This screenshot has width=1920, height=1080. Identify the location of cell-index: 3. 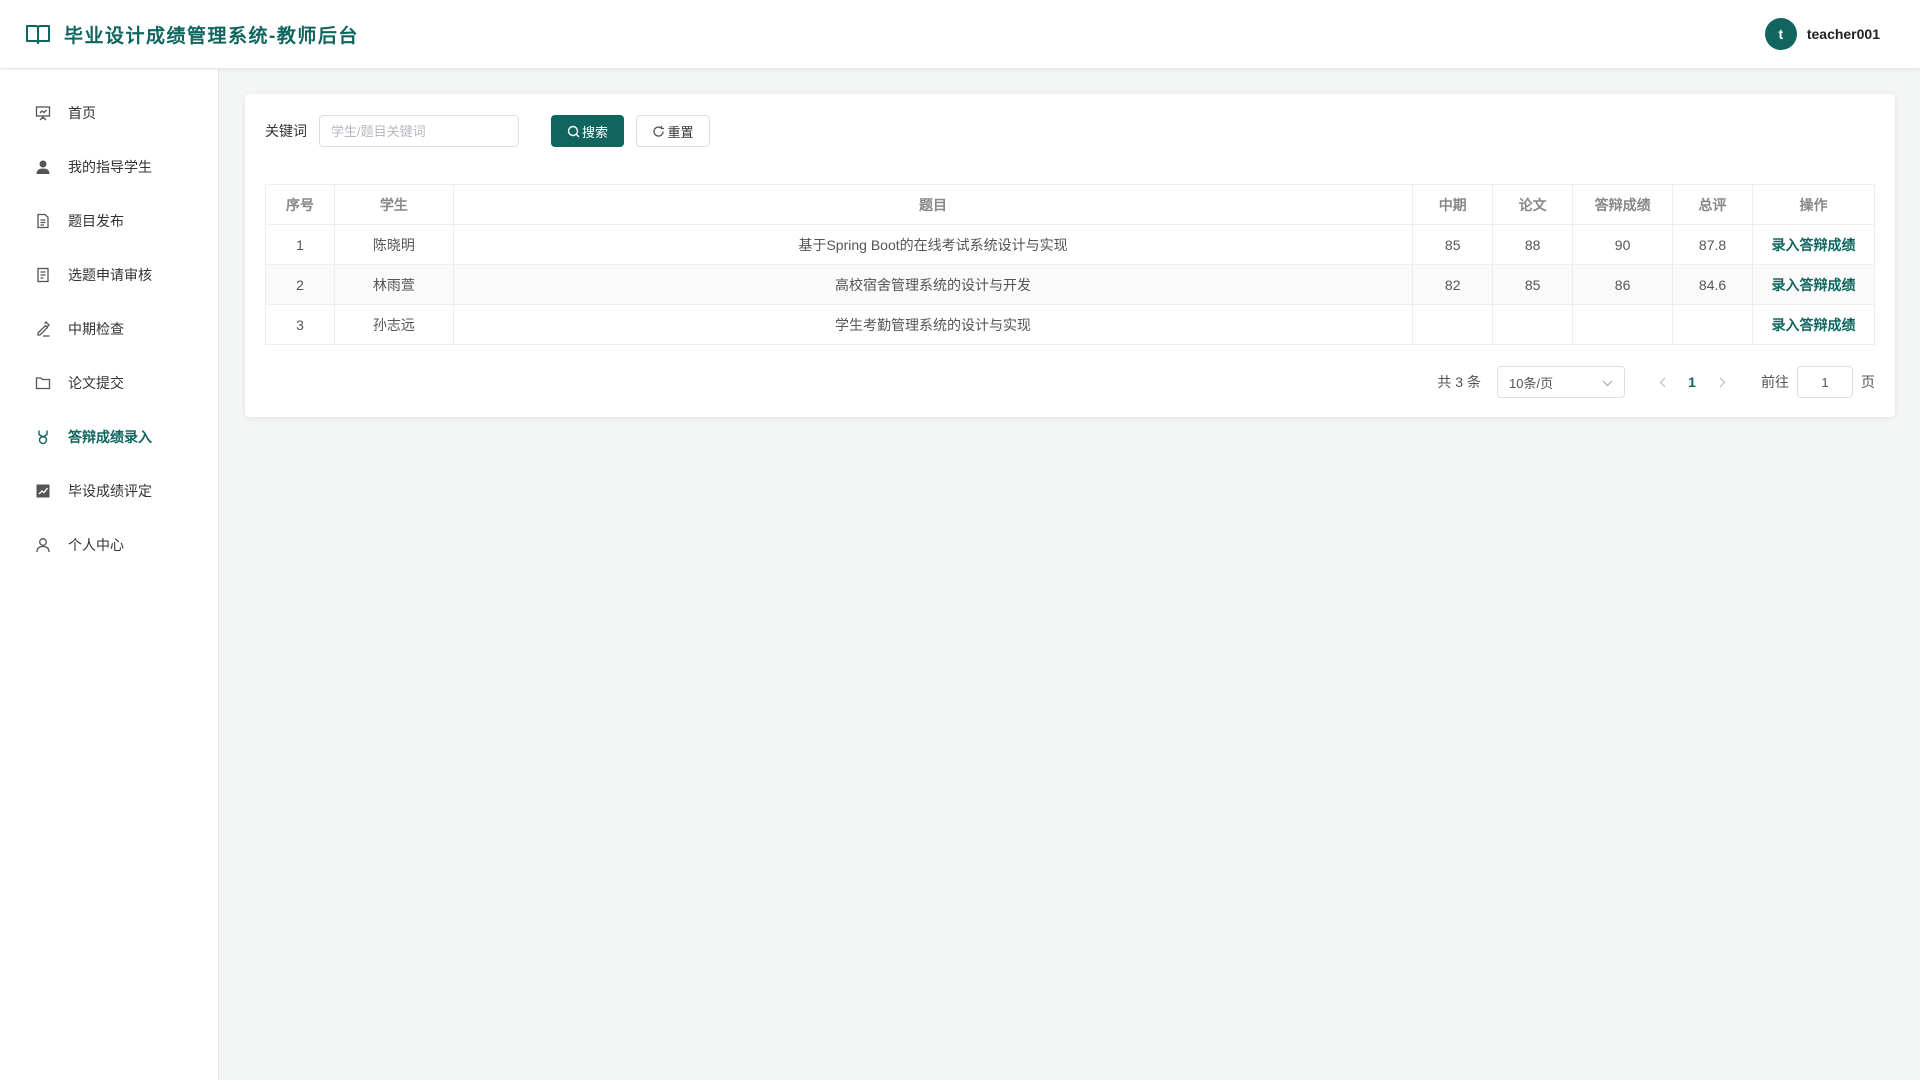
(300, 324).